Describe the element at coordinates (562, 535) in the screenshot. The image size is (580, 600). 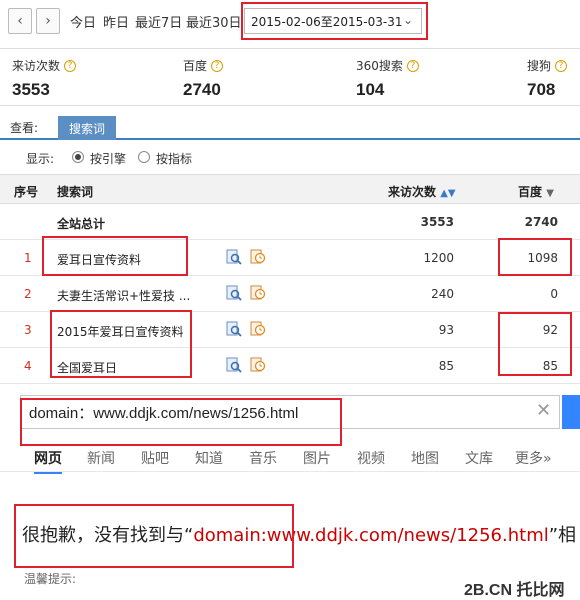
I see `message-suffix: ”相` at that location.